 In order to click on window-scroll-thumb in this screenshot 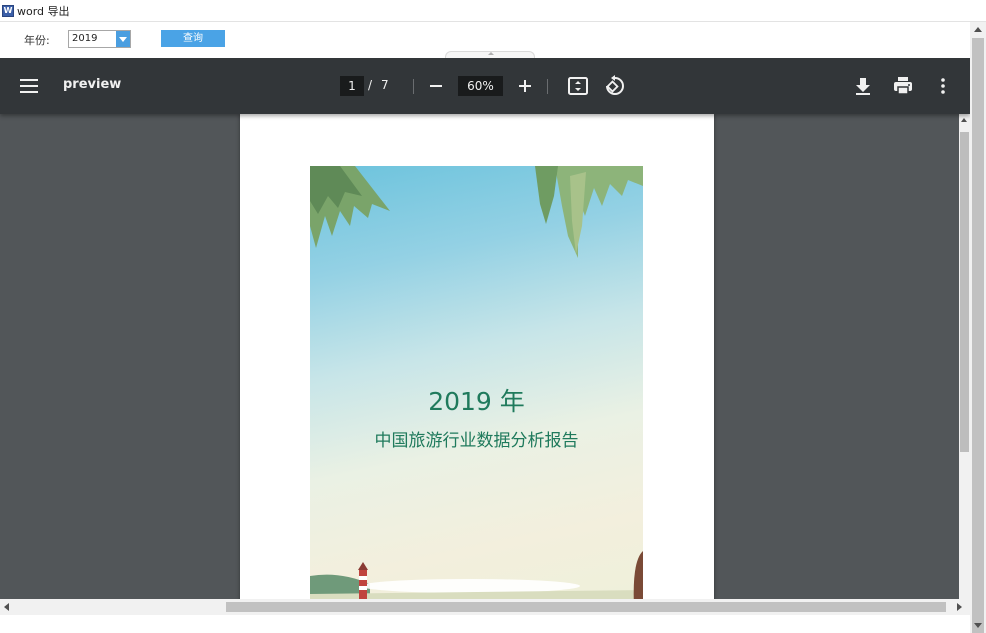, I will do `click(978, 335)`.